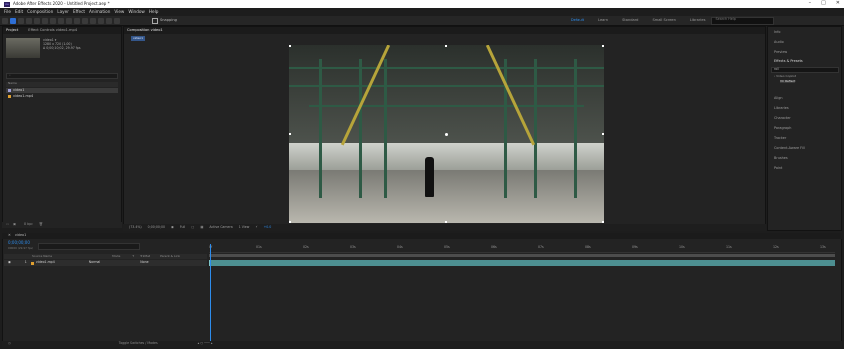 The width and height of the screenshot is (844, 349). What do you see at coordinates (89, 246) in the screenshot?
I see `timeline-search-input` at bounding box center [89, 246].